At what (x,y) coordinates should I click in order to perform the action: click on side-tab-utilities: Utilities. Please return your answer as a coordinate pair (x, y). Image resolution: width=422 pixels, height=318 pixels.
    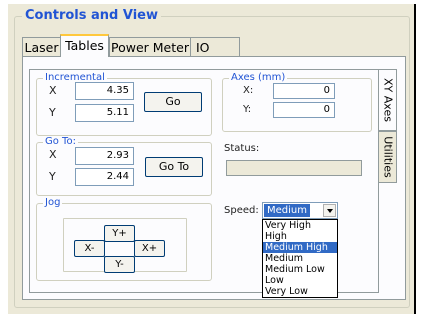
    Looking at the image, I should click on (388, 157).